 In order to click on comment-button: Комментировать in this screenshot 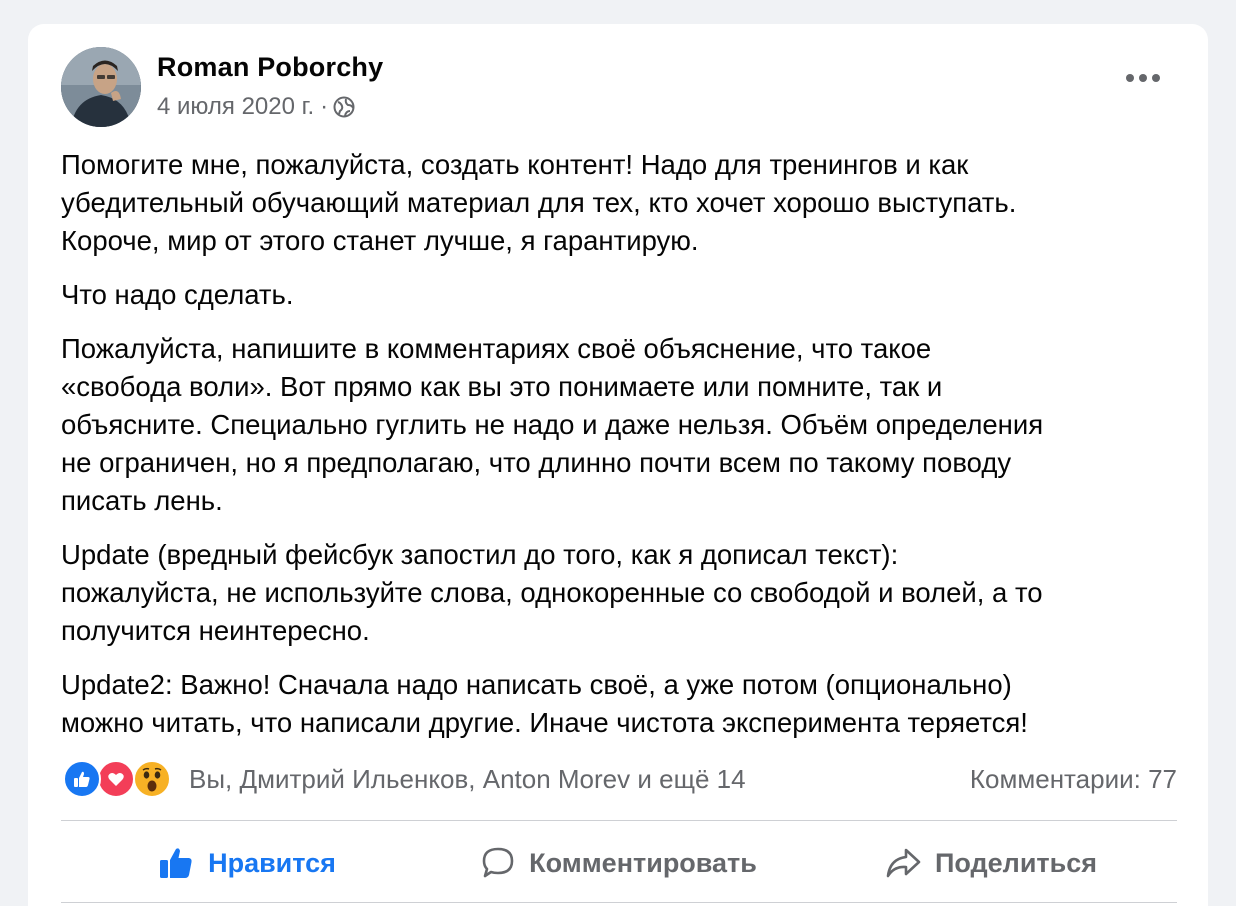, I will do `click(619, 863)`.